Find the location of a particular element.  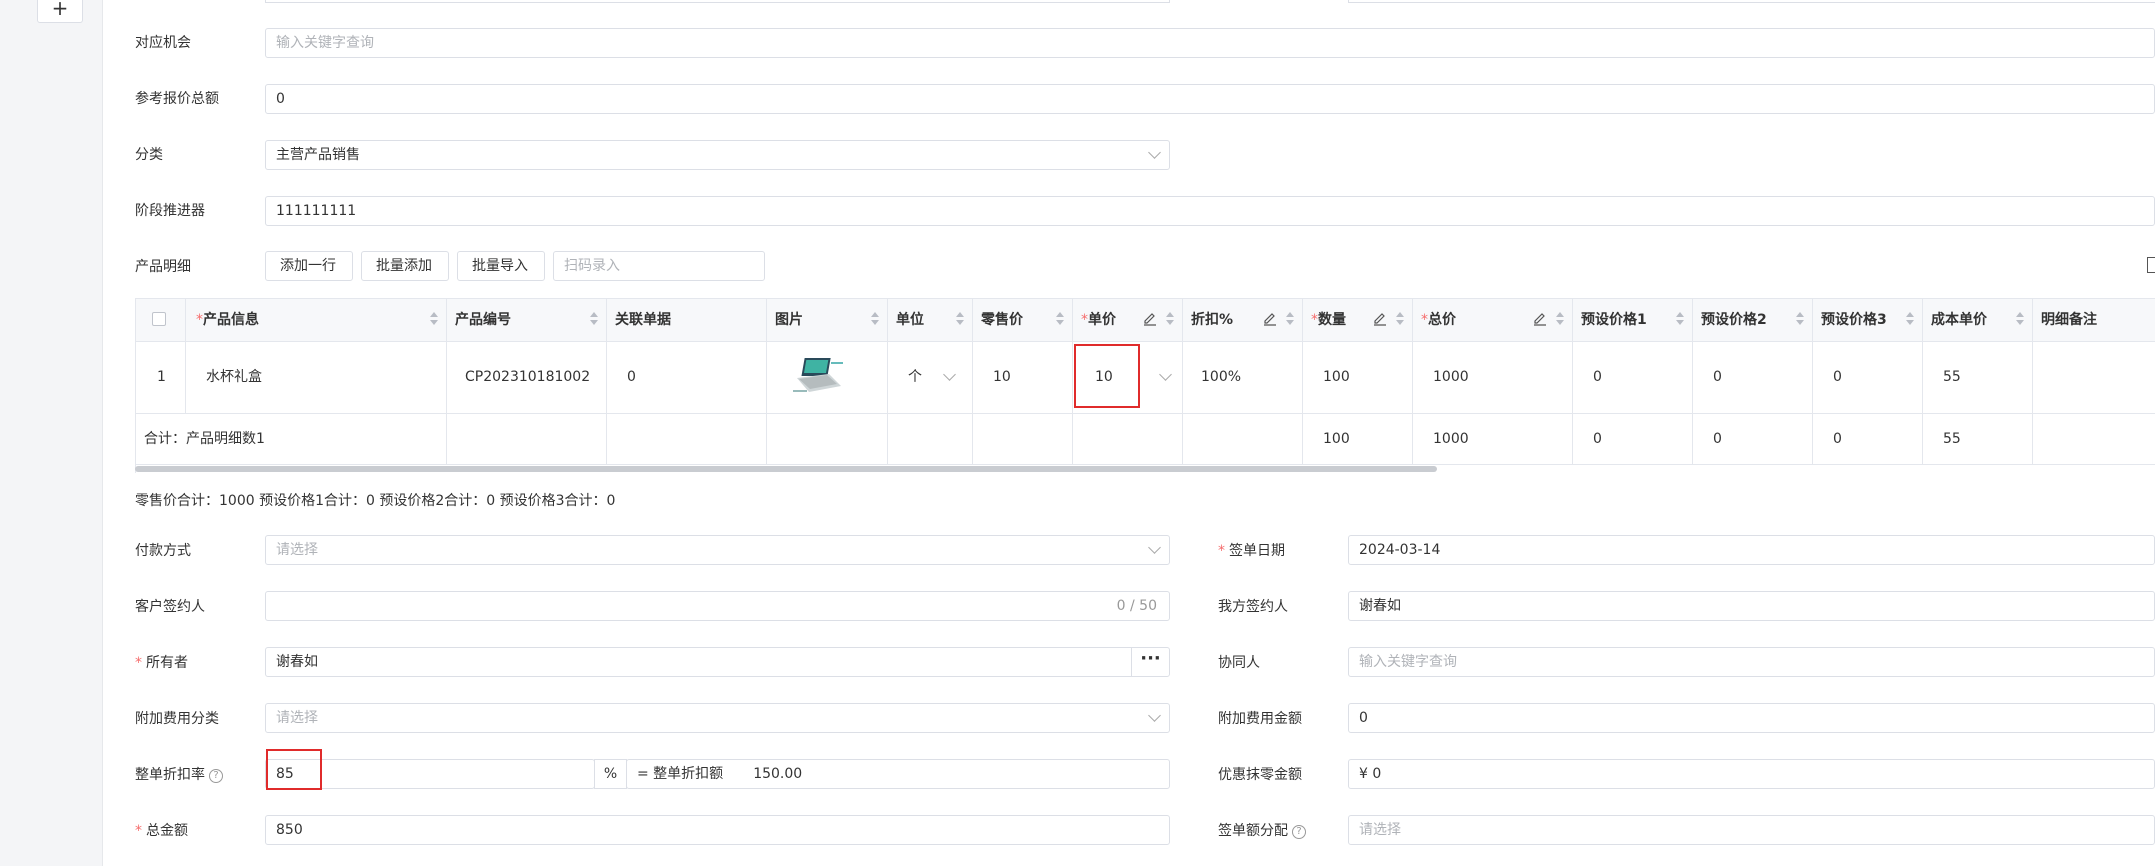

header-code: 产品编号 is located at coordinates (527, 320).